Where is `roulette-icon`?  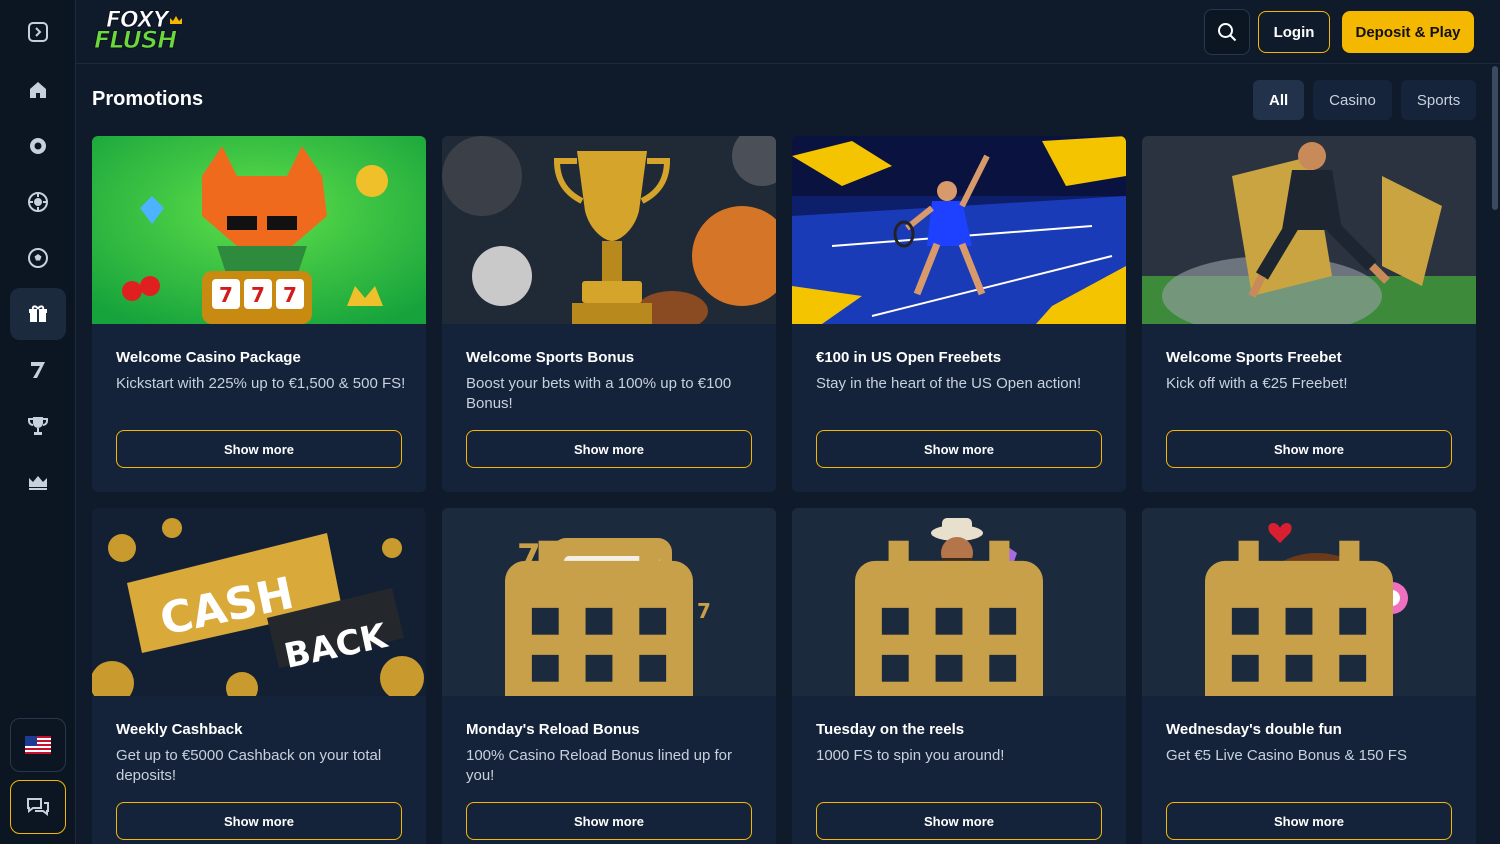 roulette-icon is located at coordinates (38, 202).